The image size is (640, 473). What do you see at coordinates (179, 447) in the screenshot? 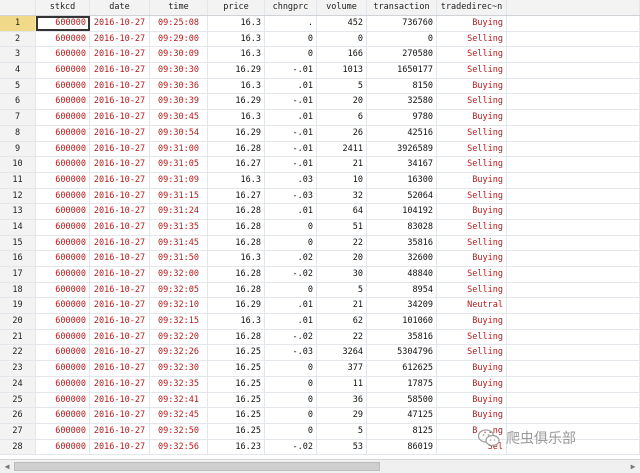
I see `time-cell: 09:32:56` at bounding box center [179, 447].